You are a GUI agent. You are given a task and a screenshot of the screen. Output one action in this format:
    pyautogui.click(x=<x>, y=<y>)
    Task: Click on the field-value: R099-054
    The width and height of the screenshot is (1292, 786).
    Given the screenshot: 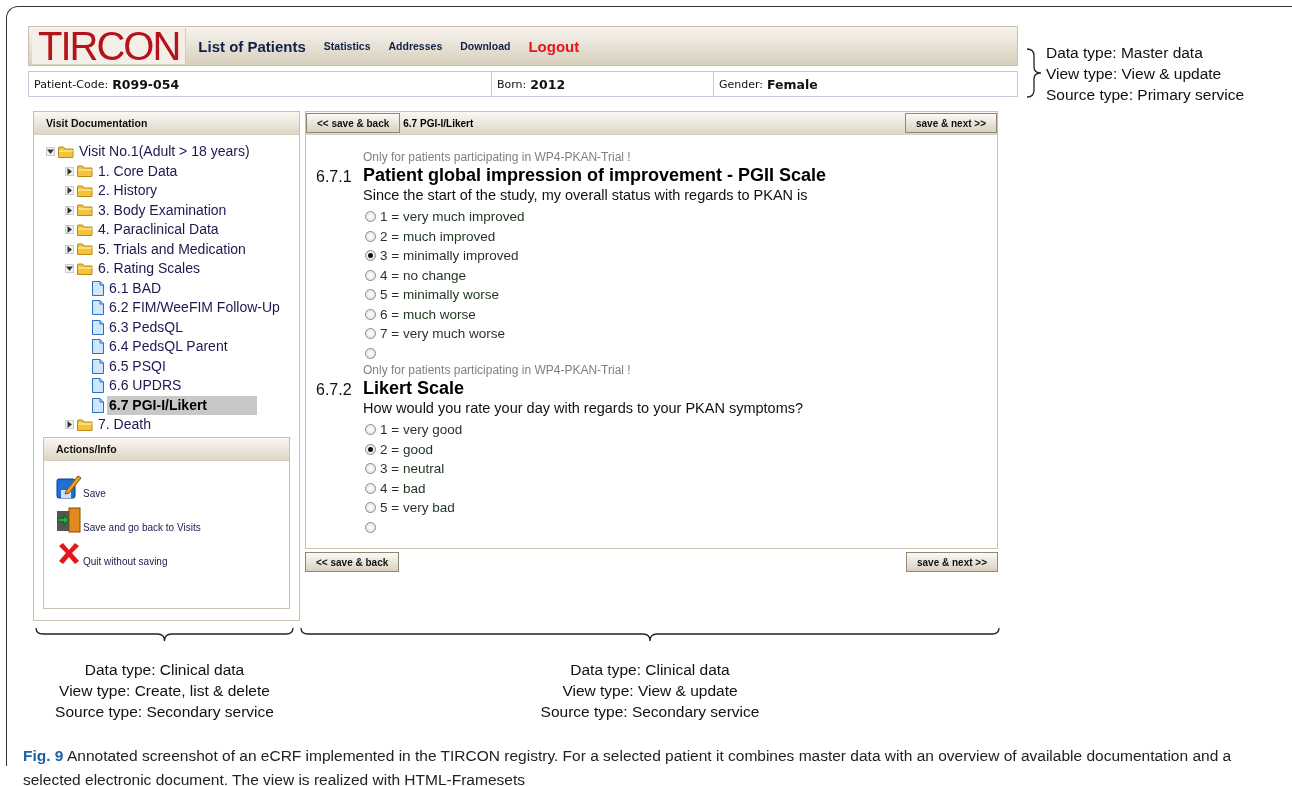 What is the action you would take?
    pyautogui.click(x=146, y=84)
    